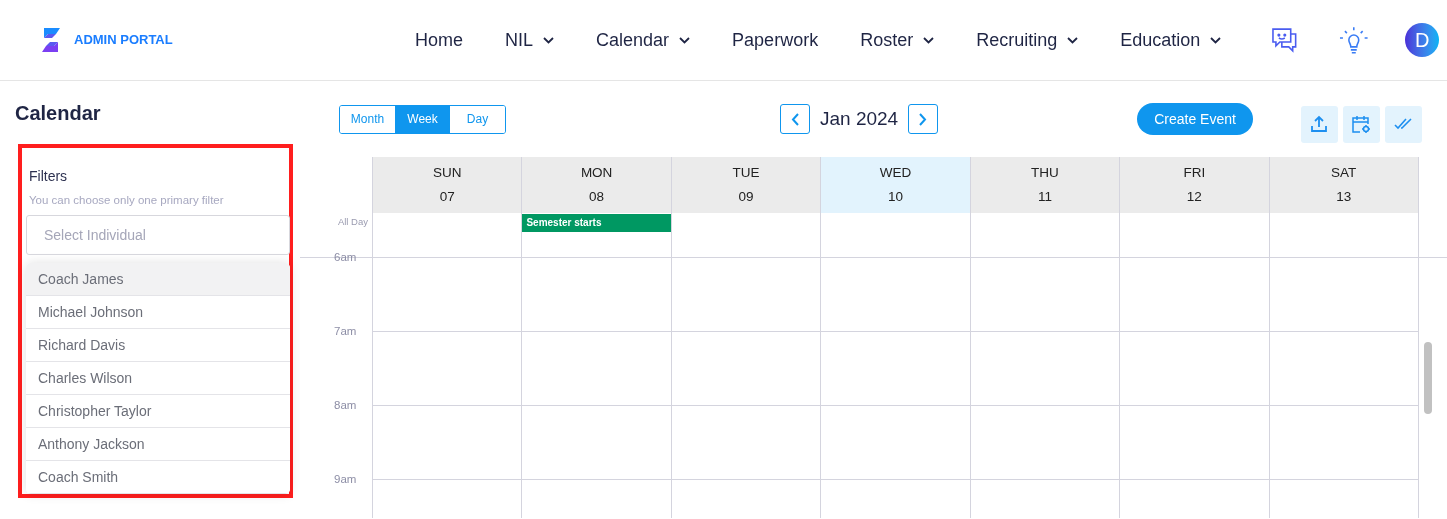 The height and width of the screenshot is (519, 1447). I want to click on create-event-button: Create Event, so click(1195, 119).